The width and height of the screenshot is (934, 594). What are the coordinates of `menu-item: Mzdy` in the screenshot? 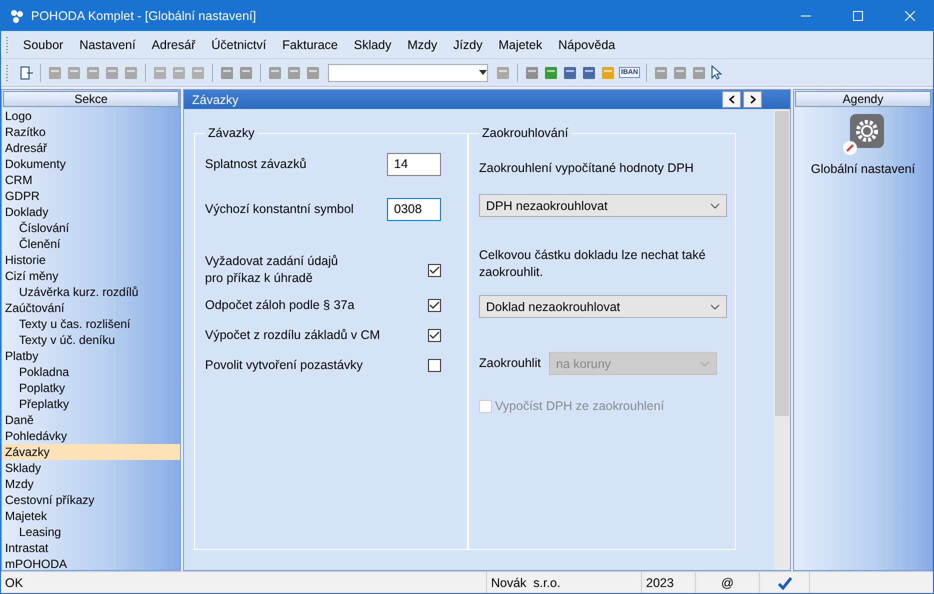 It's located at (422, 45).